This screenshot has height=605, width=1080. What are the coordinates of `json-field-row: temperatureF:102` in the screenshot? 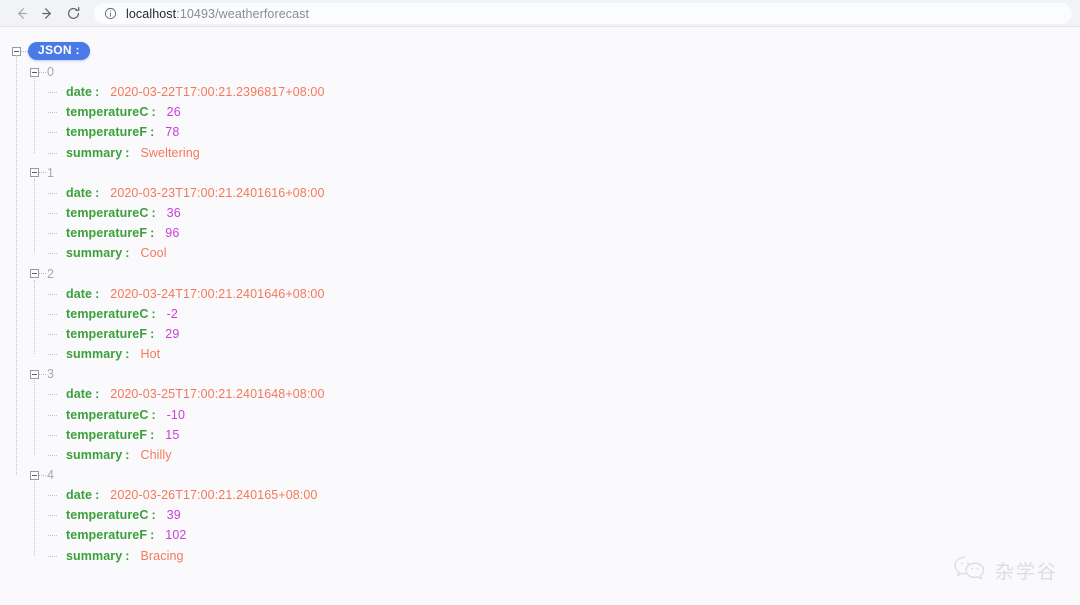 It's located at (117, 535).